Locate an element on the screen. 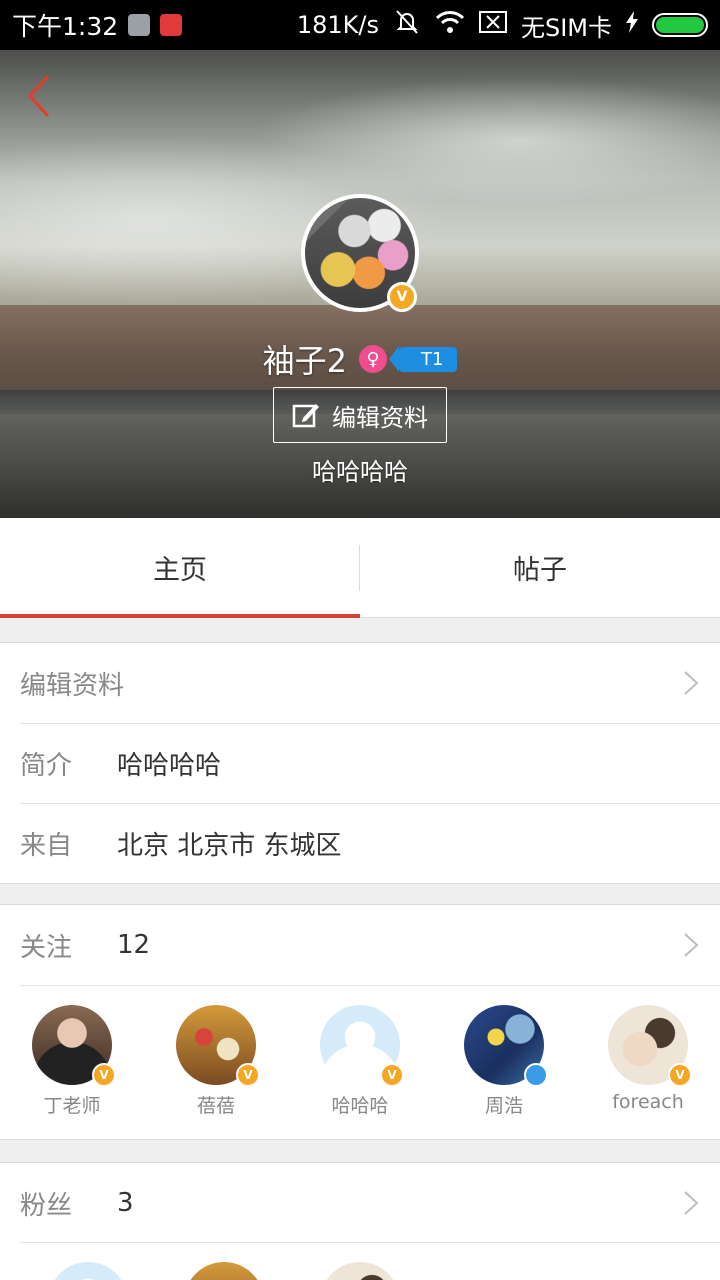 This screenshot has width=720, height=1280. header-bio: 哈哈哈哈 is located at coordinates (360, 472).